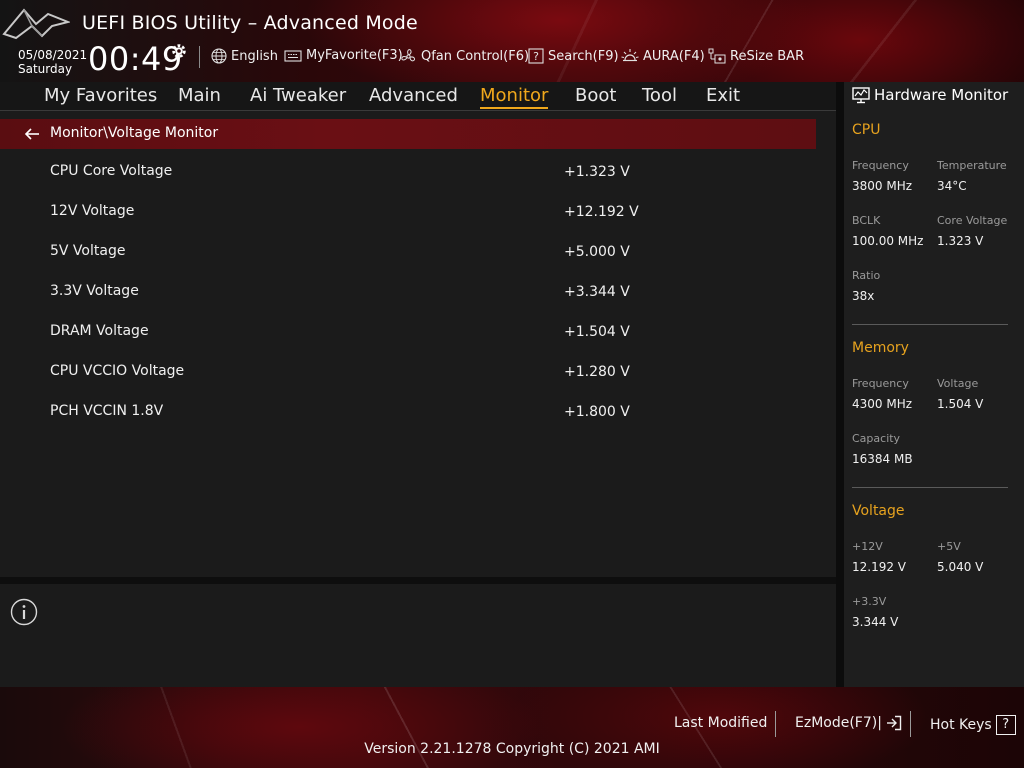 The height and width of the screenshot is (768, 1024). What do you see at coordinates (861, 95) in the screenshot?
I see `monitor-icon` at bounding box center [861, 95].